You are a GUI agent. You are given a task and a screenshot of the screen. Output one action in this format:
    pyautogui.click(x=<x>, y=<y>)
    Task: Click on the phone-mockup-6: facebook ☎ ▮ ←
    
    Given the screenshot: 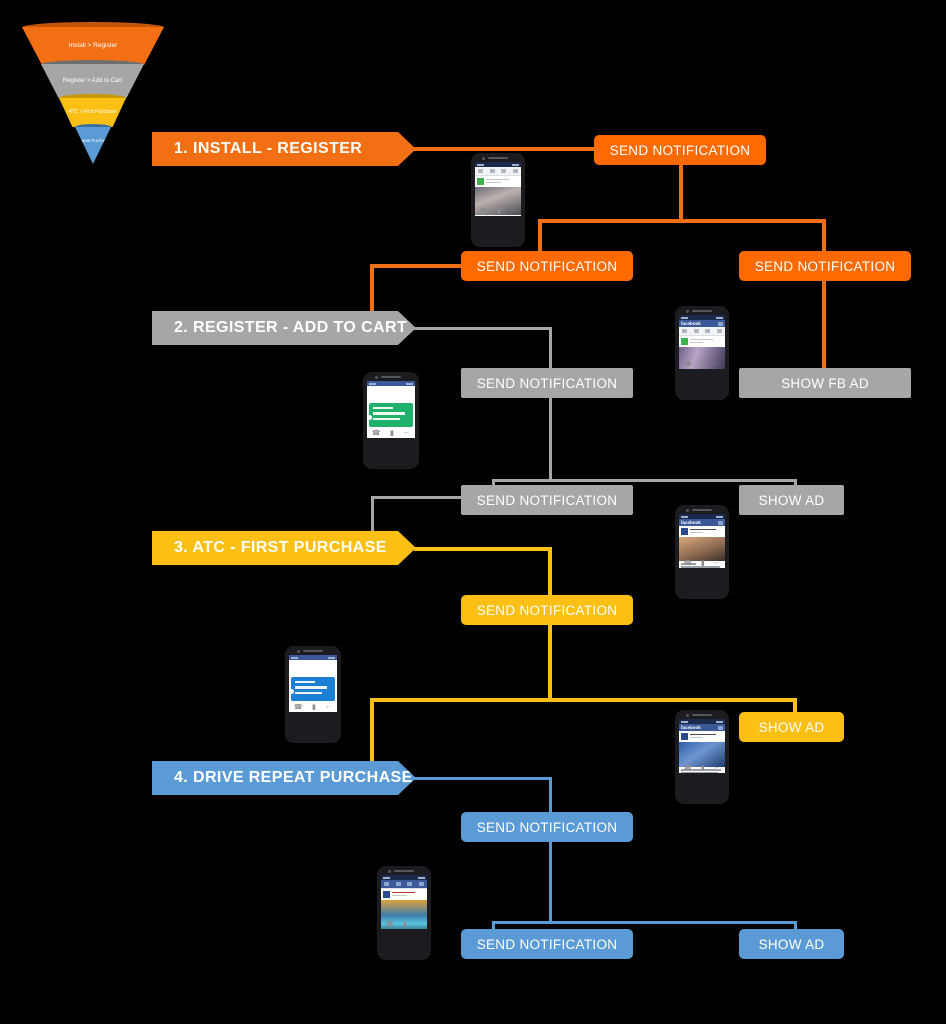 What is the action you would take?
    pyautogui.click(x=702, y=757)
    